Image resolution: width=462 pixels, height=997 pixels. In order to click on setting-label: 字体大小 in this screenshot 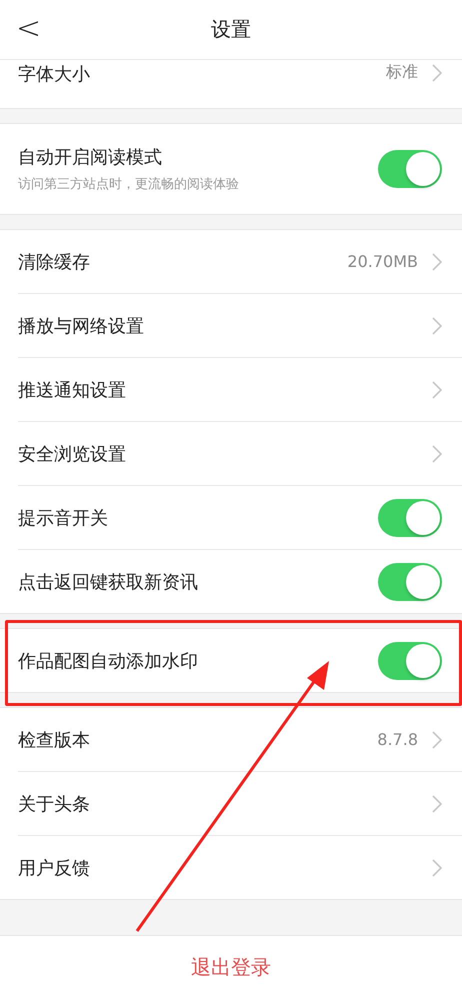, I will do `click(54, 74)`.